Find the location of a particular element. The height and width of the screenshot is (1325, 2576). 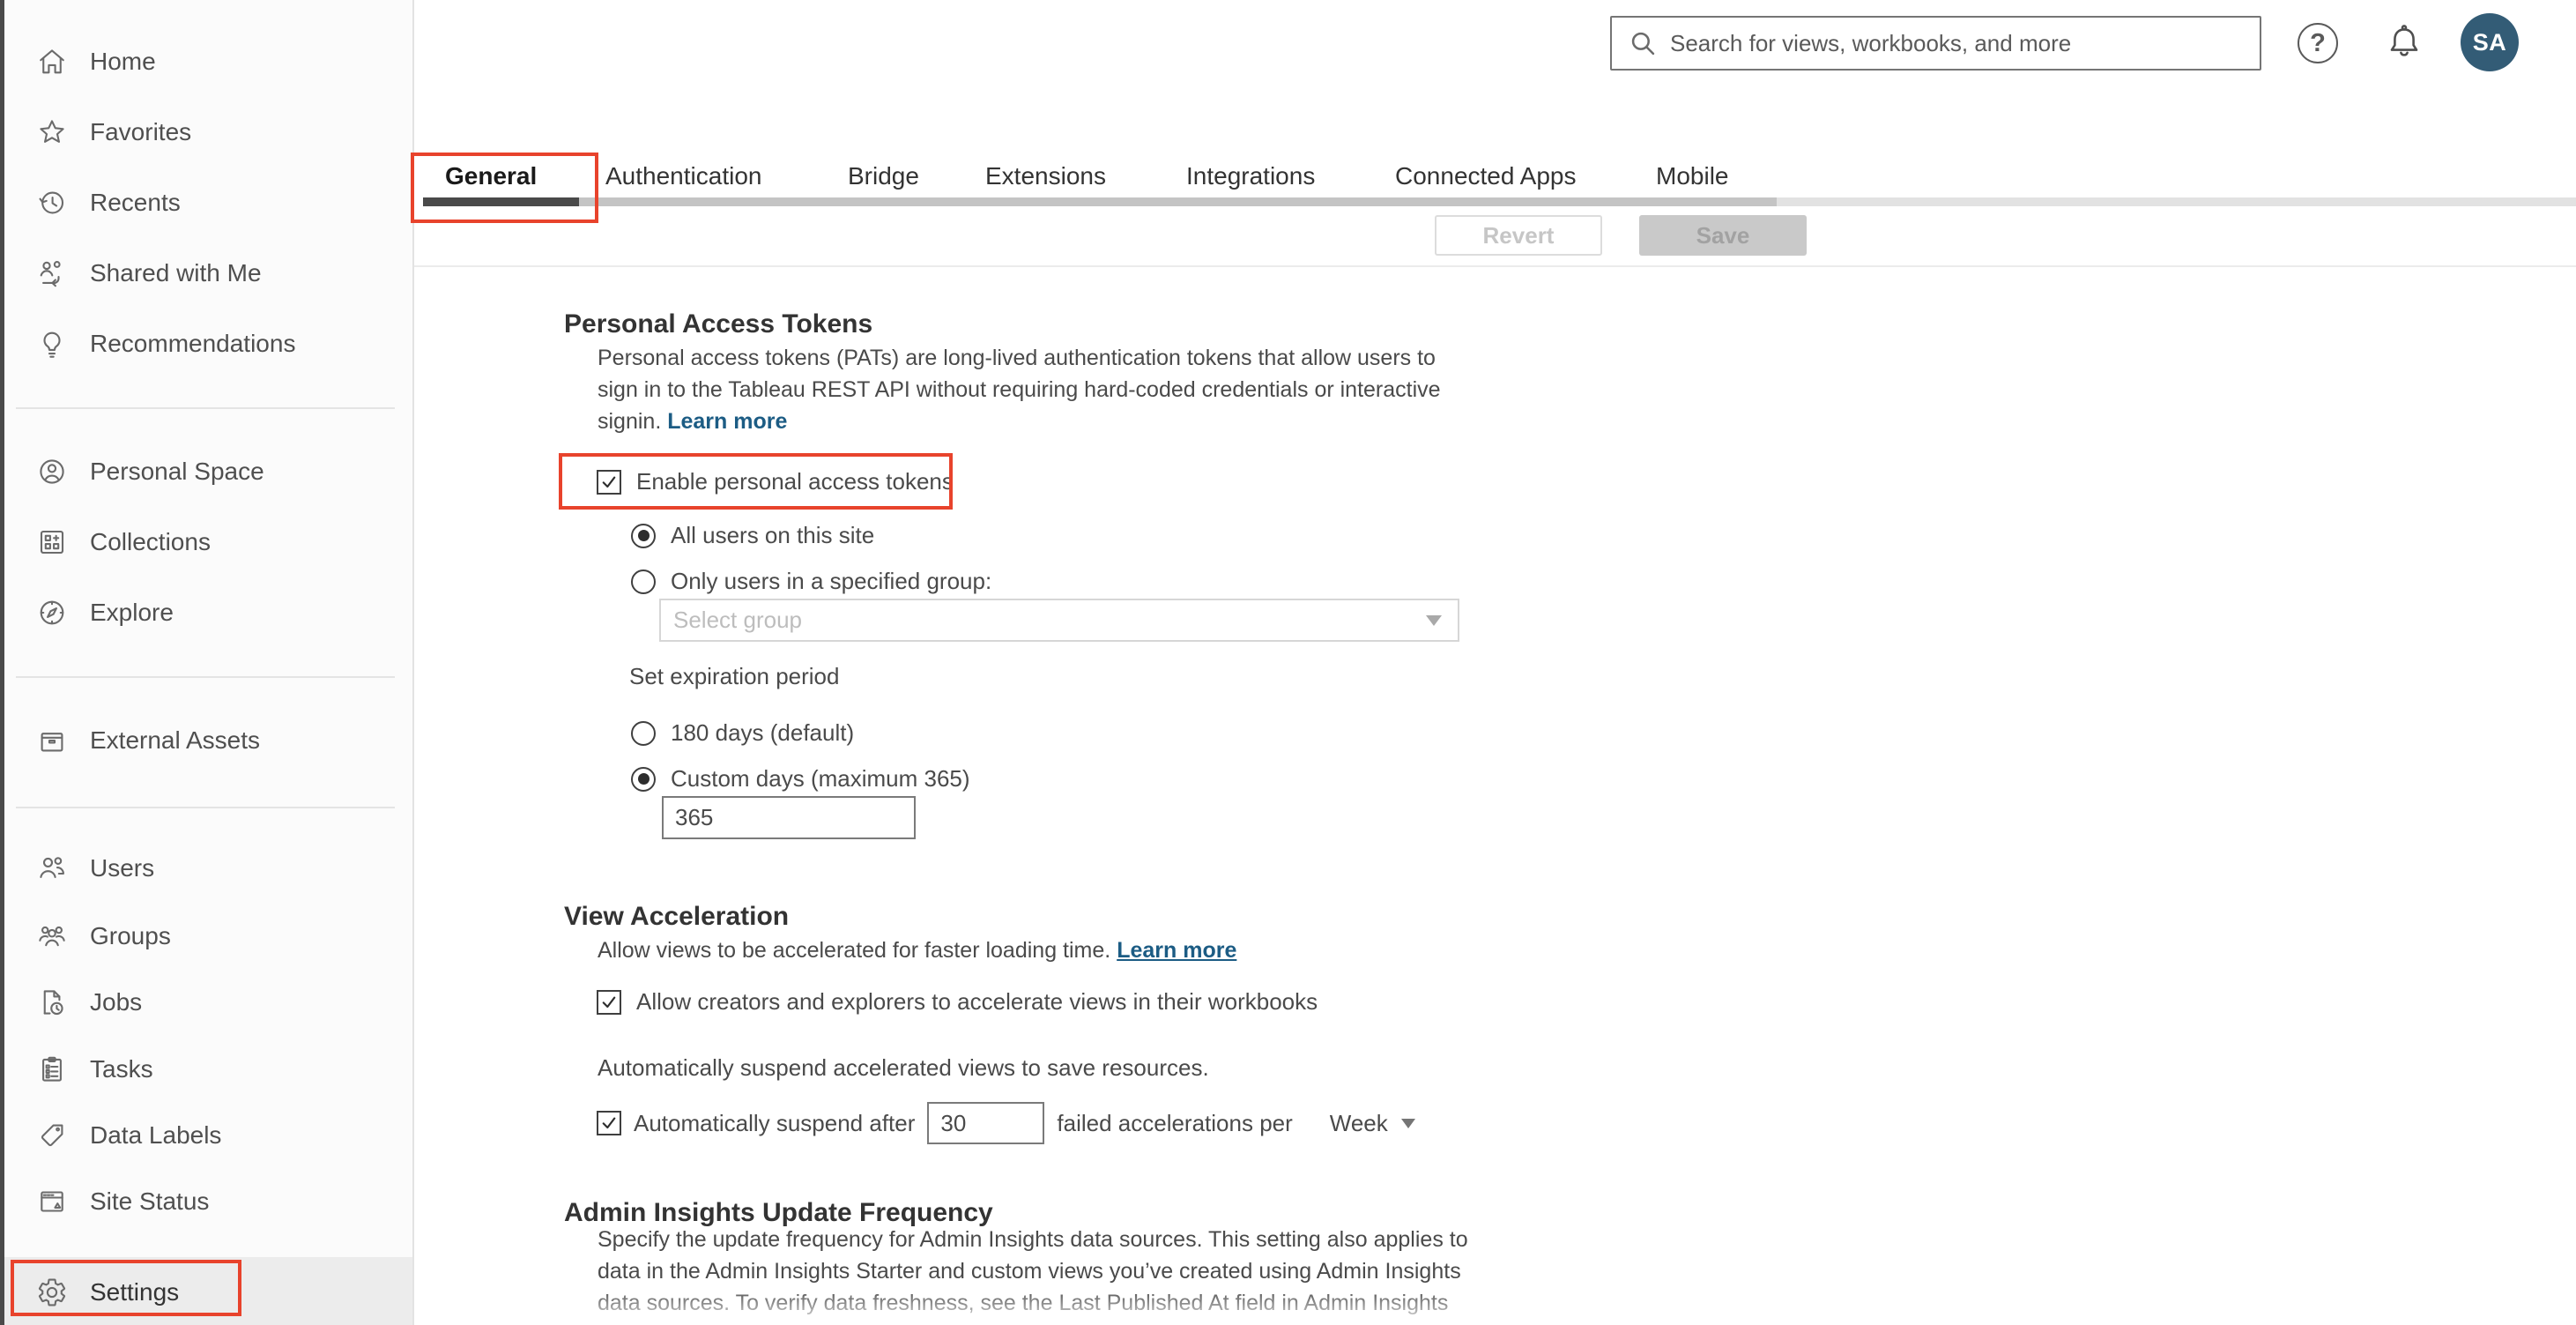

view-acceleration-learn-more-link: Learn more is located at coordinates (1176, 950).